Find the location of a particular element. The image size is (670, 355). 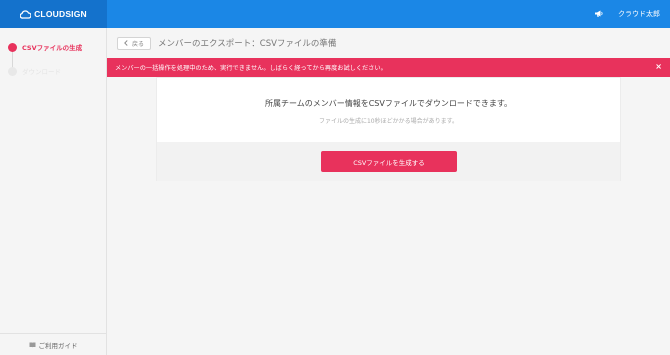

step-csv-generate: CSVファイルの生成 is located at coordinates (45, 47).